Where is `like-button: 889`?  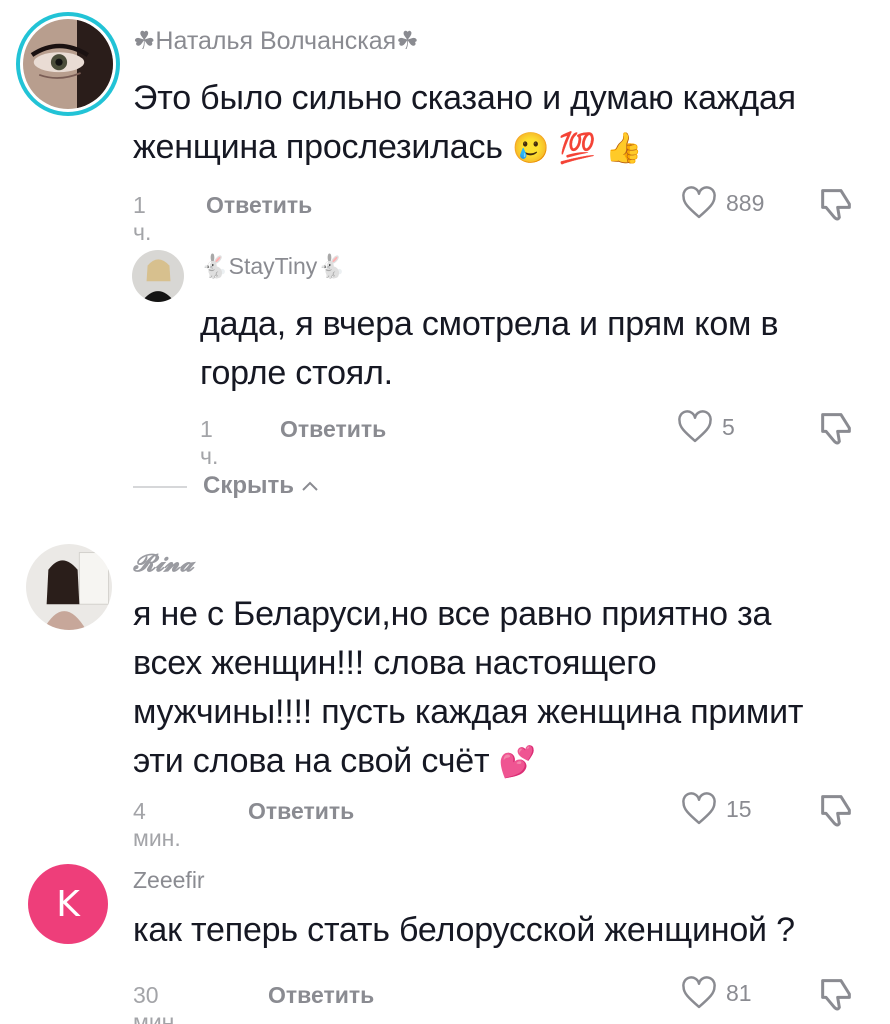
like-button: 889 is located at coordinates (722, 203).